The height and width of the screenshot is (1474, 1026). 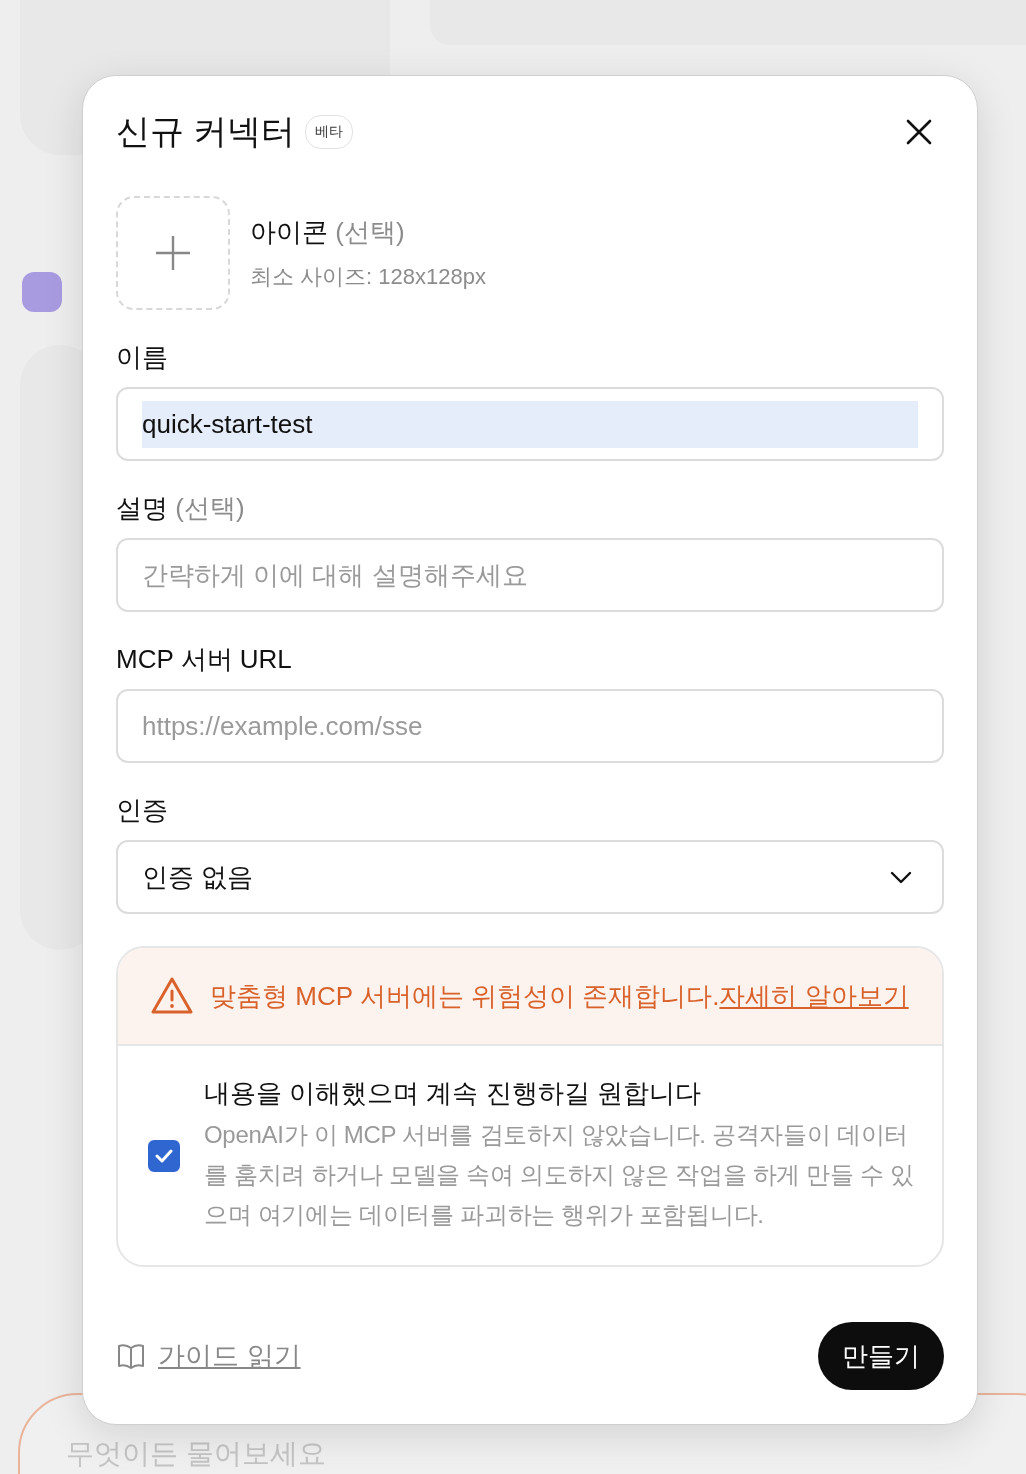 I want to click on plus-icon, so click(x=173, y=253).